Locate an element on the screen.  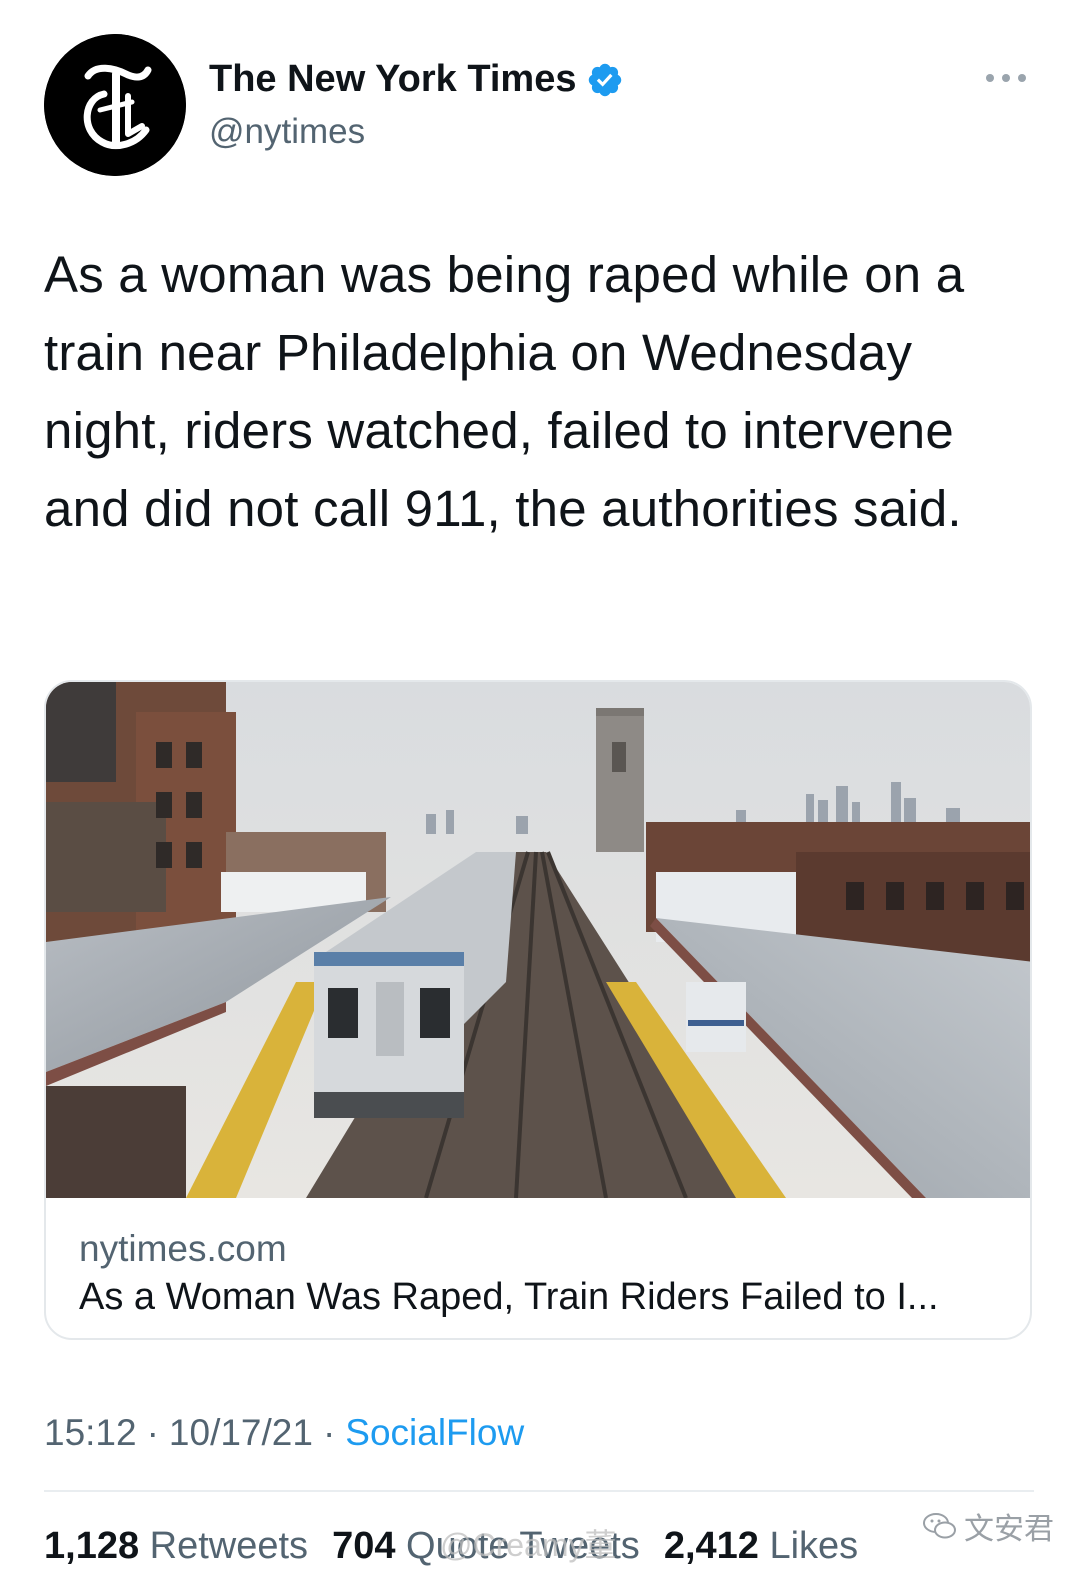
retweets-count: 1,128 is located at coordinates (92, 1546).